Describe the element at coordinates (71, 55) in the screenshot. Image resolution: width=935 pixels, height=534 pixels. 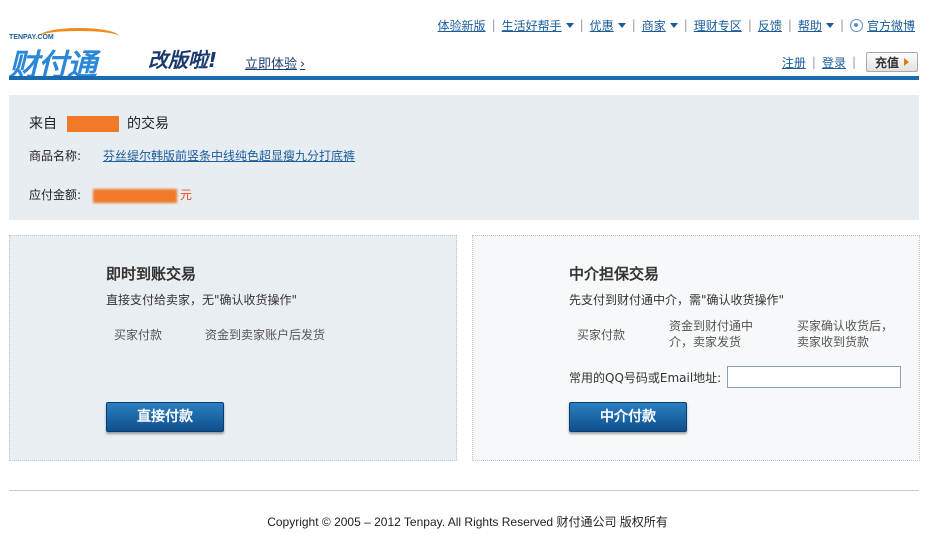
I see `tenpay-logo: TENPAY.COM 财付通` at that location.